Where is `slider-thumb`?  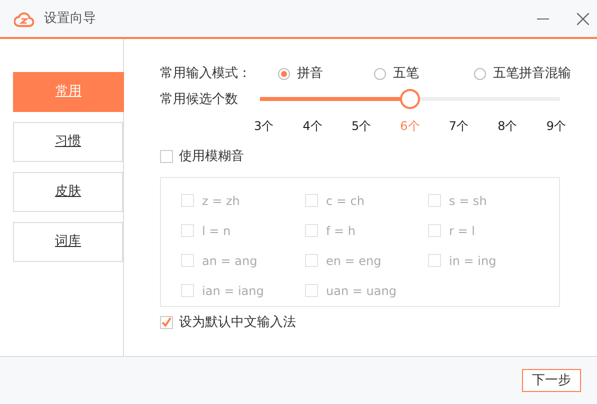 slider-thumb is located at coordinates (410, 99).